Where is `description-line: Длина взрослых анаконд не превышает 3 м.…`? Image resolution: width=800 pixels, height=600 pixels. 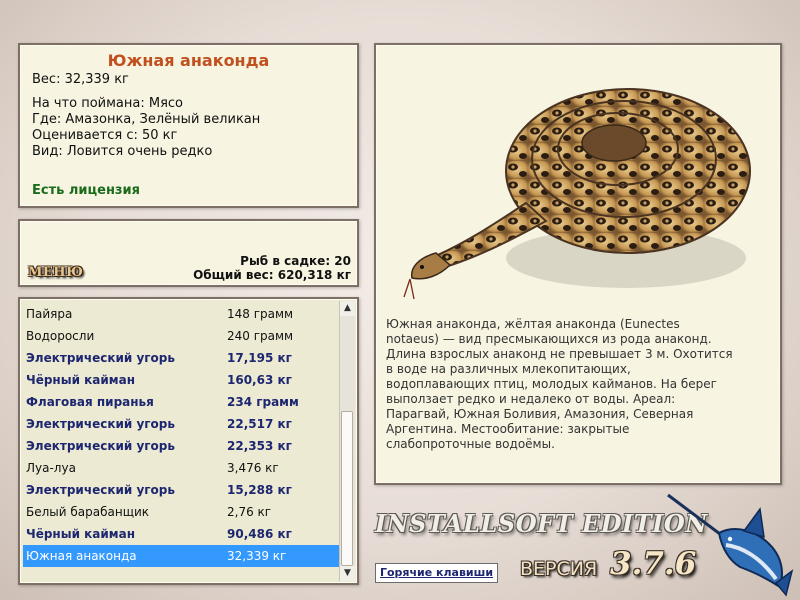
description-line: Длина взрослых анаконд не превышает 3 м.… is located at coordinates (559, 354).